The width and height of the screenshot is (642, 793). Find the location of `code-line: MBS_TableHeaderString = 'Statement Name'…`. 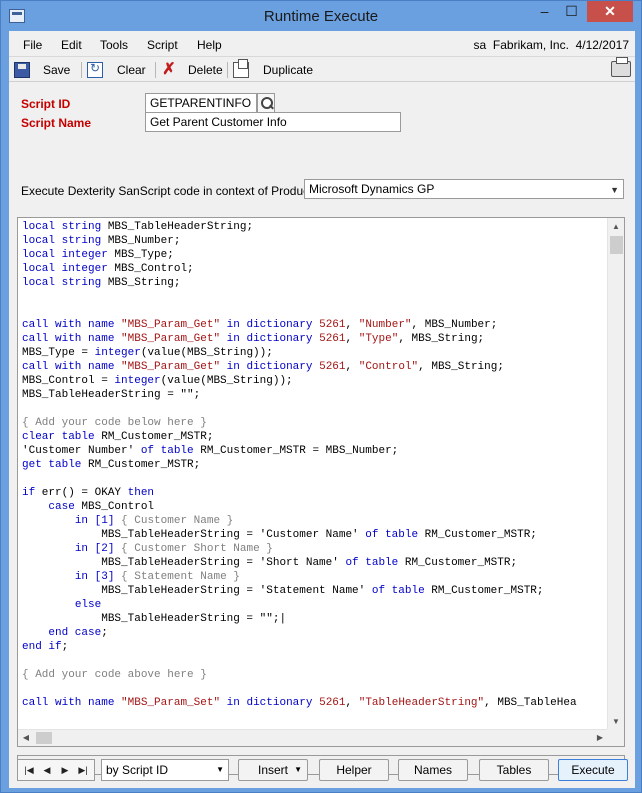

code-line: MBS_TableHeaderString = 'Statement Name'… is located at coordinates (315, 591).